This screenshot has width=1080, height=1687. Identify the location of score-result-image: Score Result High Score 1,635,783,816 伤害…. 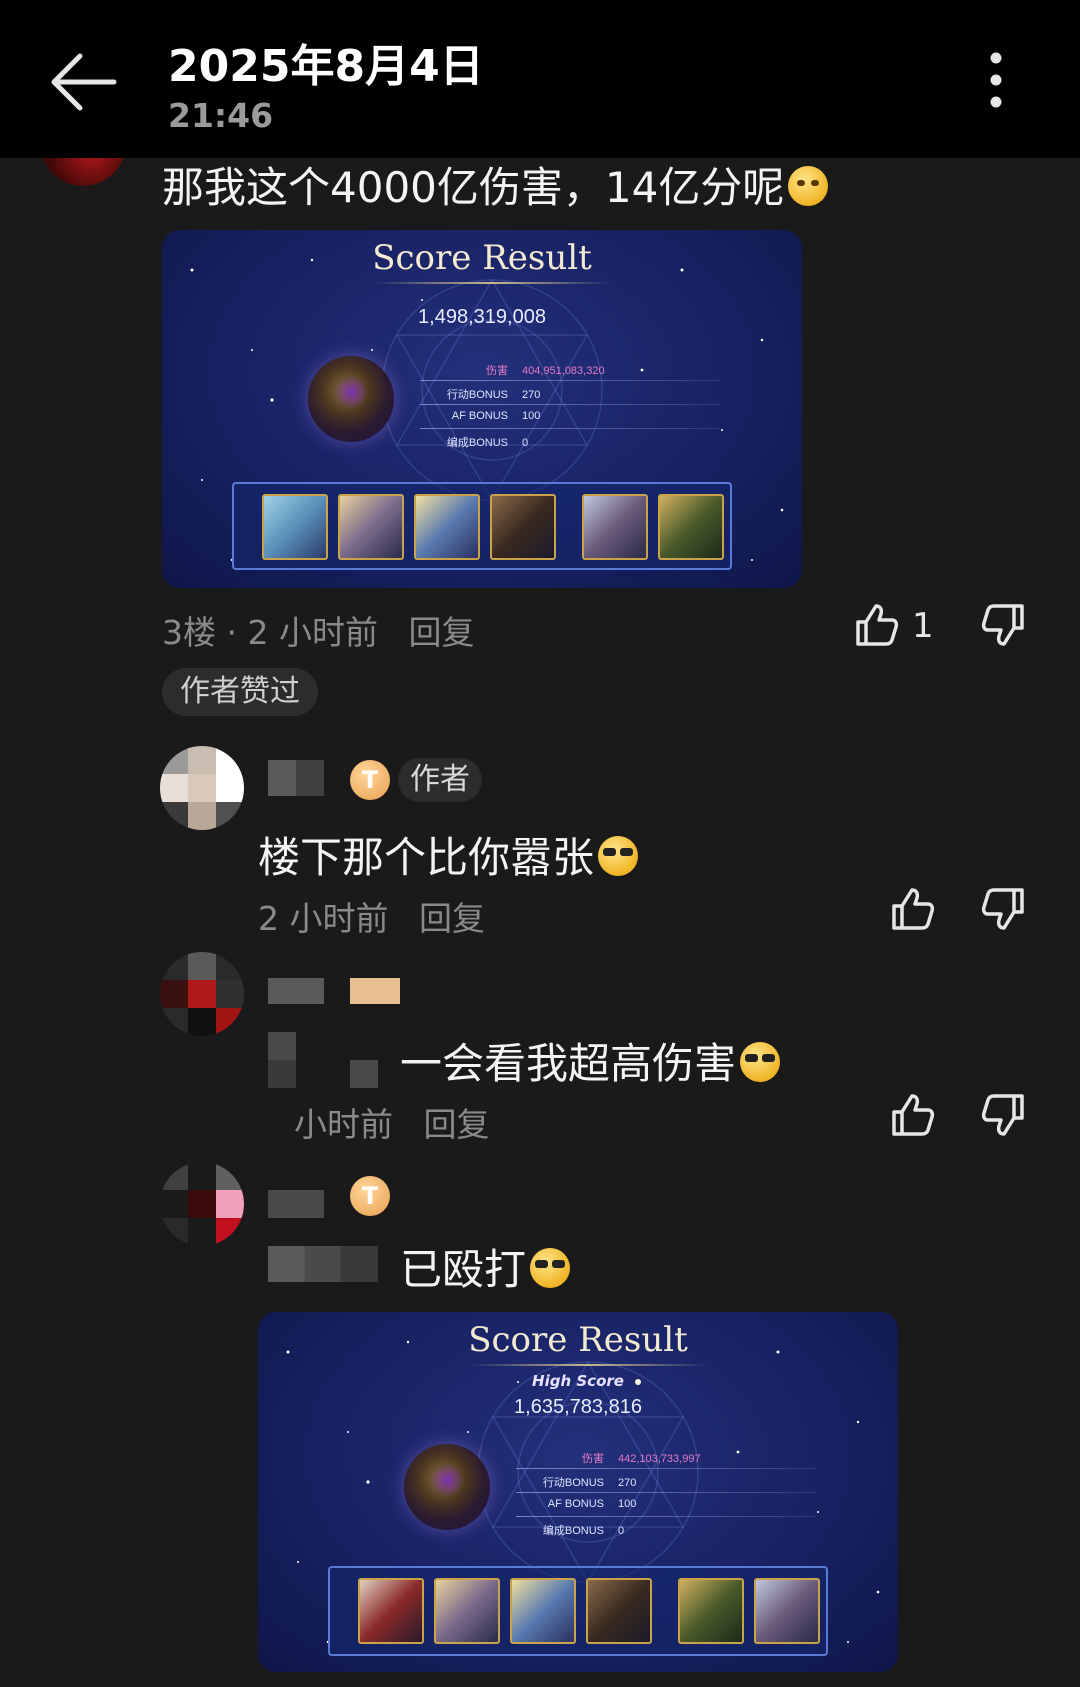
(578, 1492).